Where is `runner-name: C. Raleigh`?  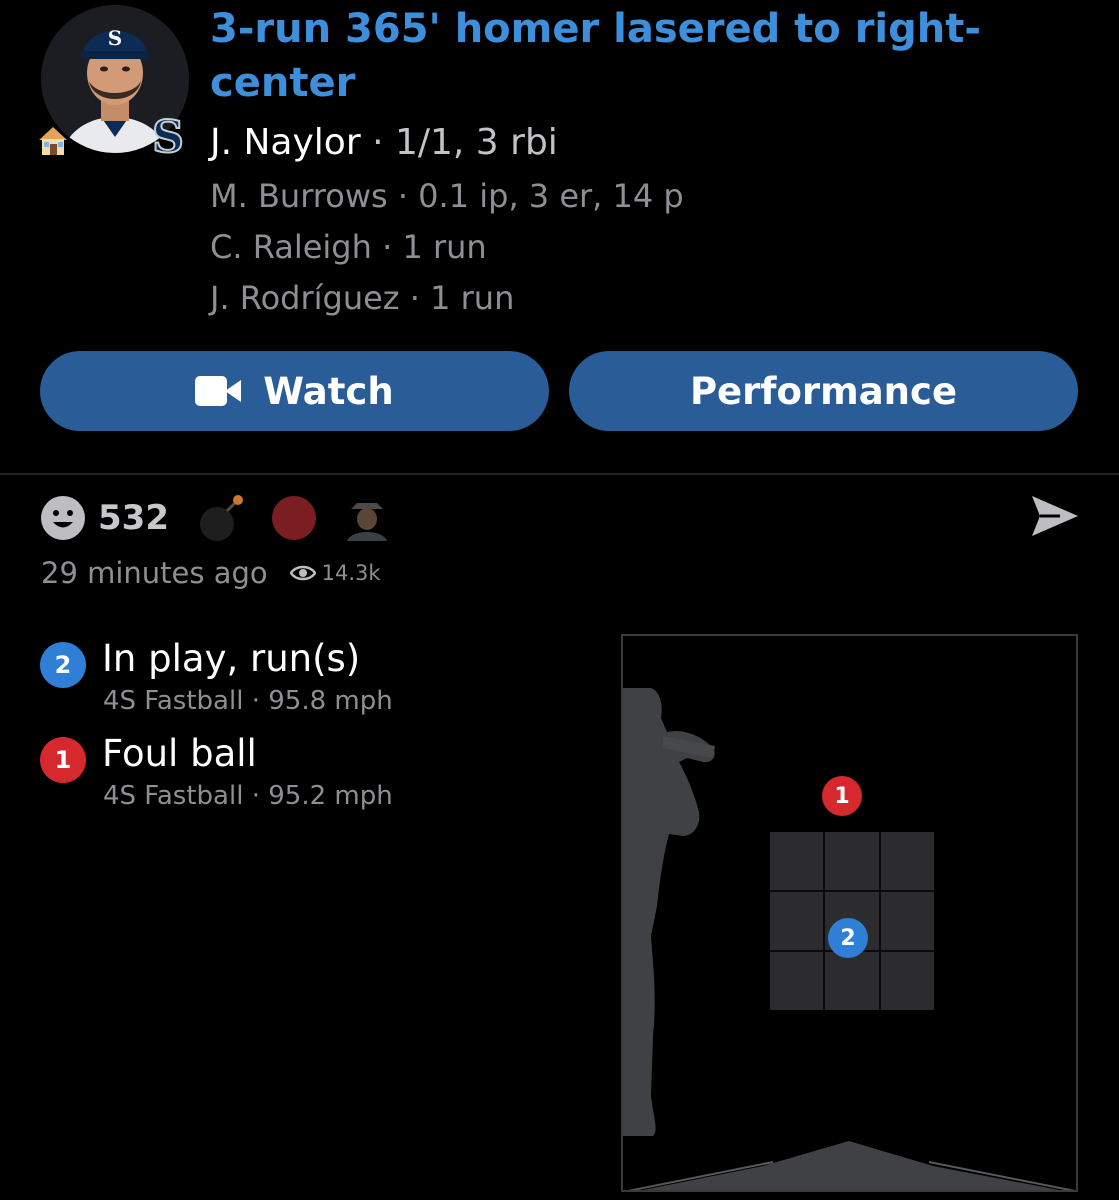
runner-name: C. Raleigh is located at coordinates (291, 247).